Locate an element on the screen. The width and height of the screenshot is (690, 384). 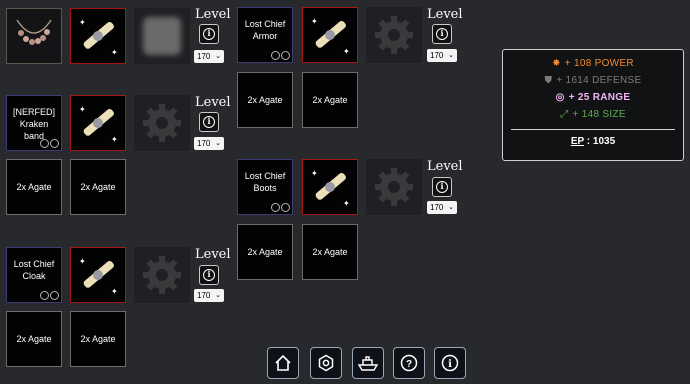
item-slot-lost-chief-armor: Lost Chief Armor is located at coordinates (265, 35).